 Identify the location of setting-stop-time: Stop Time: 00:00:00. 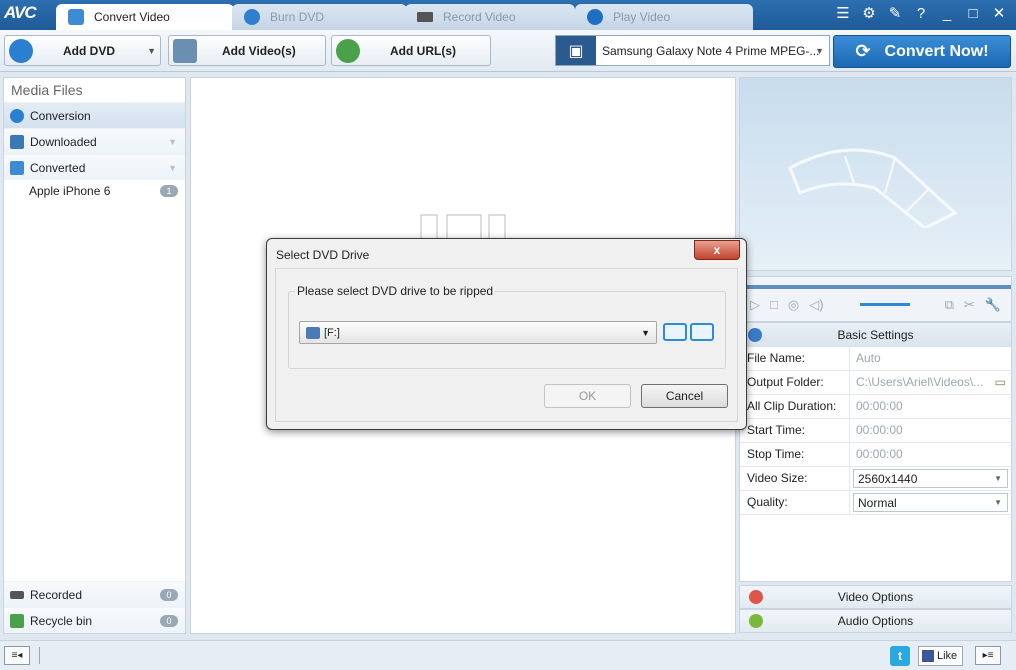
(875, 455).